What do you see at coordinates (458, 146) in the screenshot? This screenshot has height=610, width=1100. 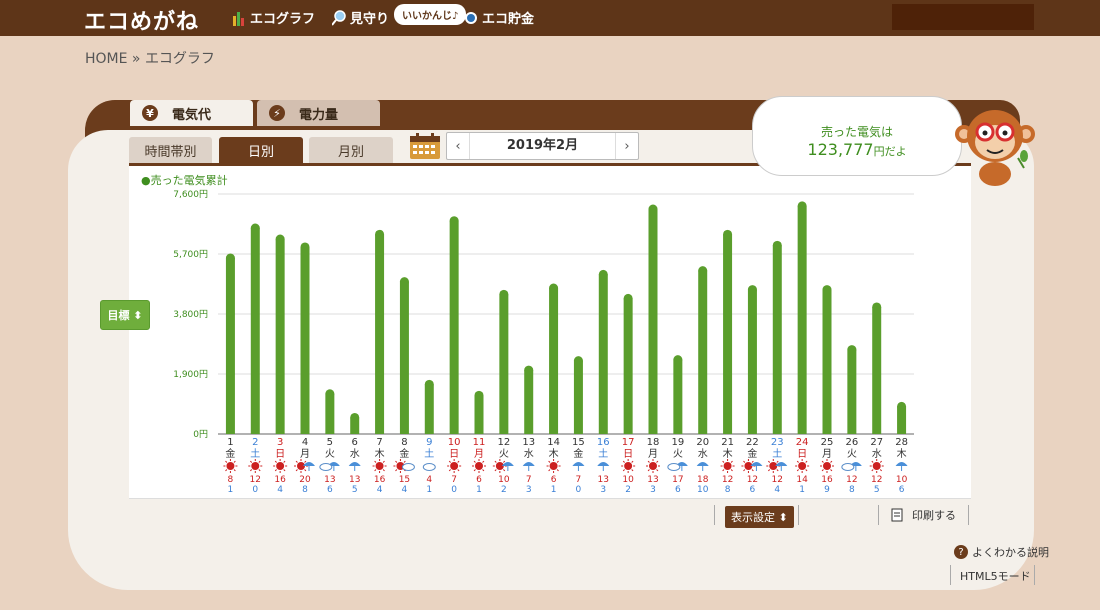 I see `prev-month-button: ‹` at bounding box center [458, 146].